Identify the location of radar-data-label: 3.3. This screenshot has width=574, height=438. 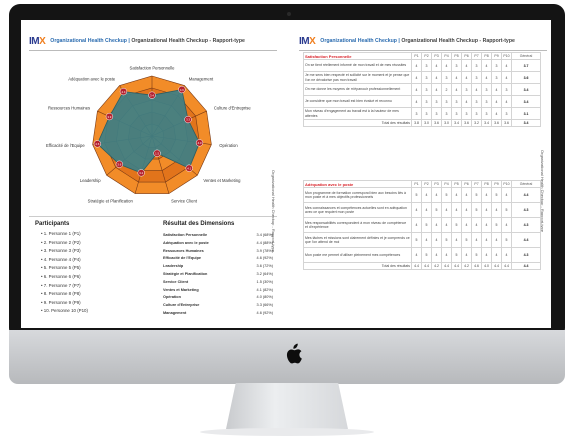
(188, 120).